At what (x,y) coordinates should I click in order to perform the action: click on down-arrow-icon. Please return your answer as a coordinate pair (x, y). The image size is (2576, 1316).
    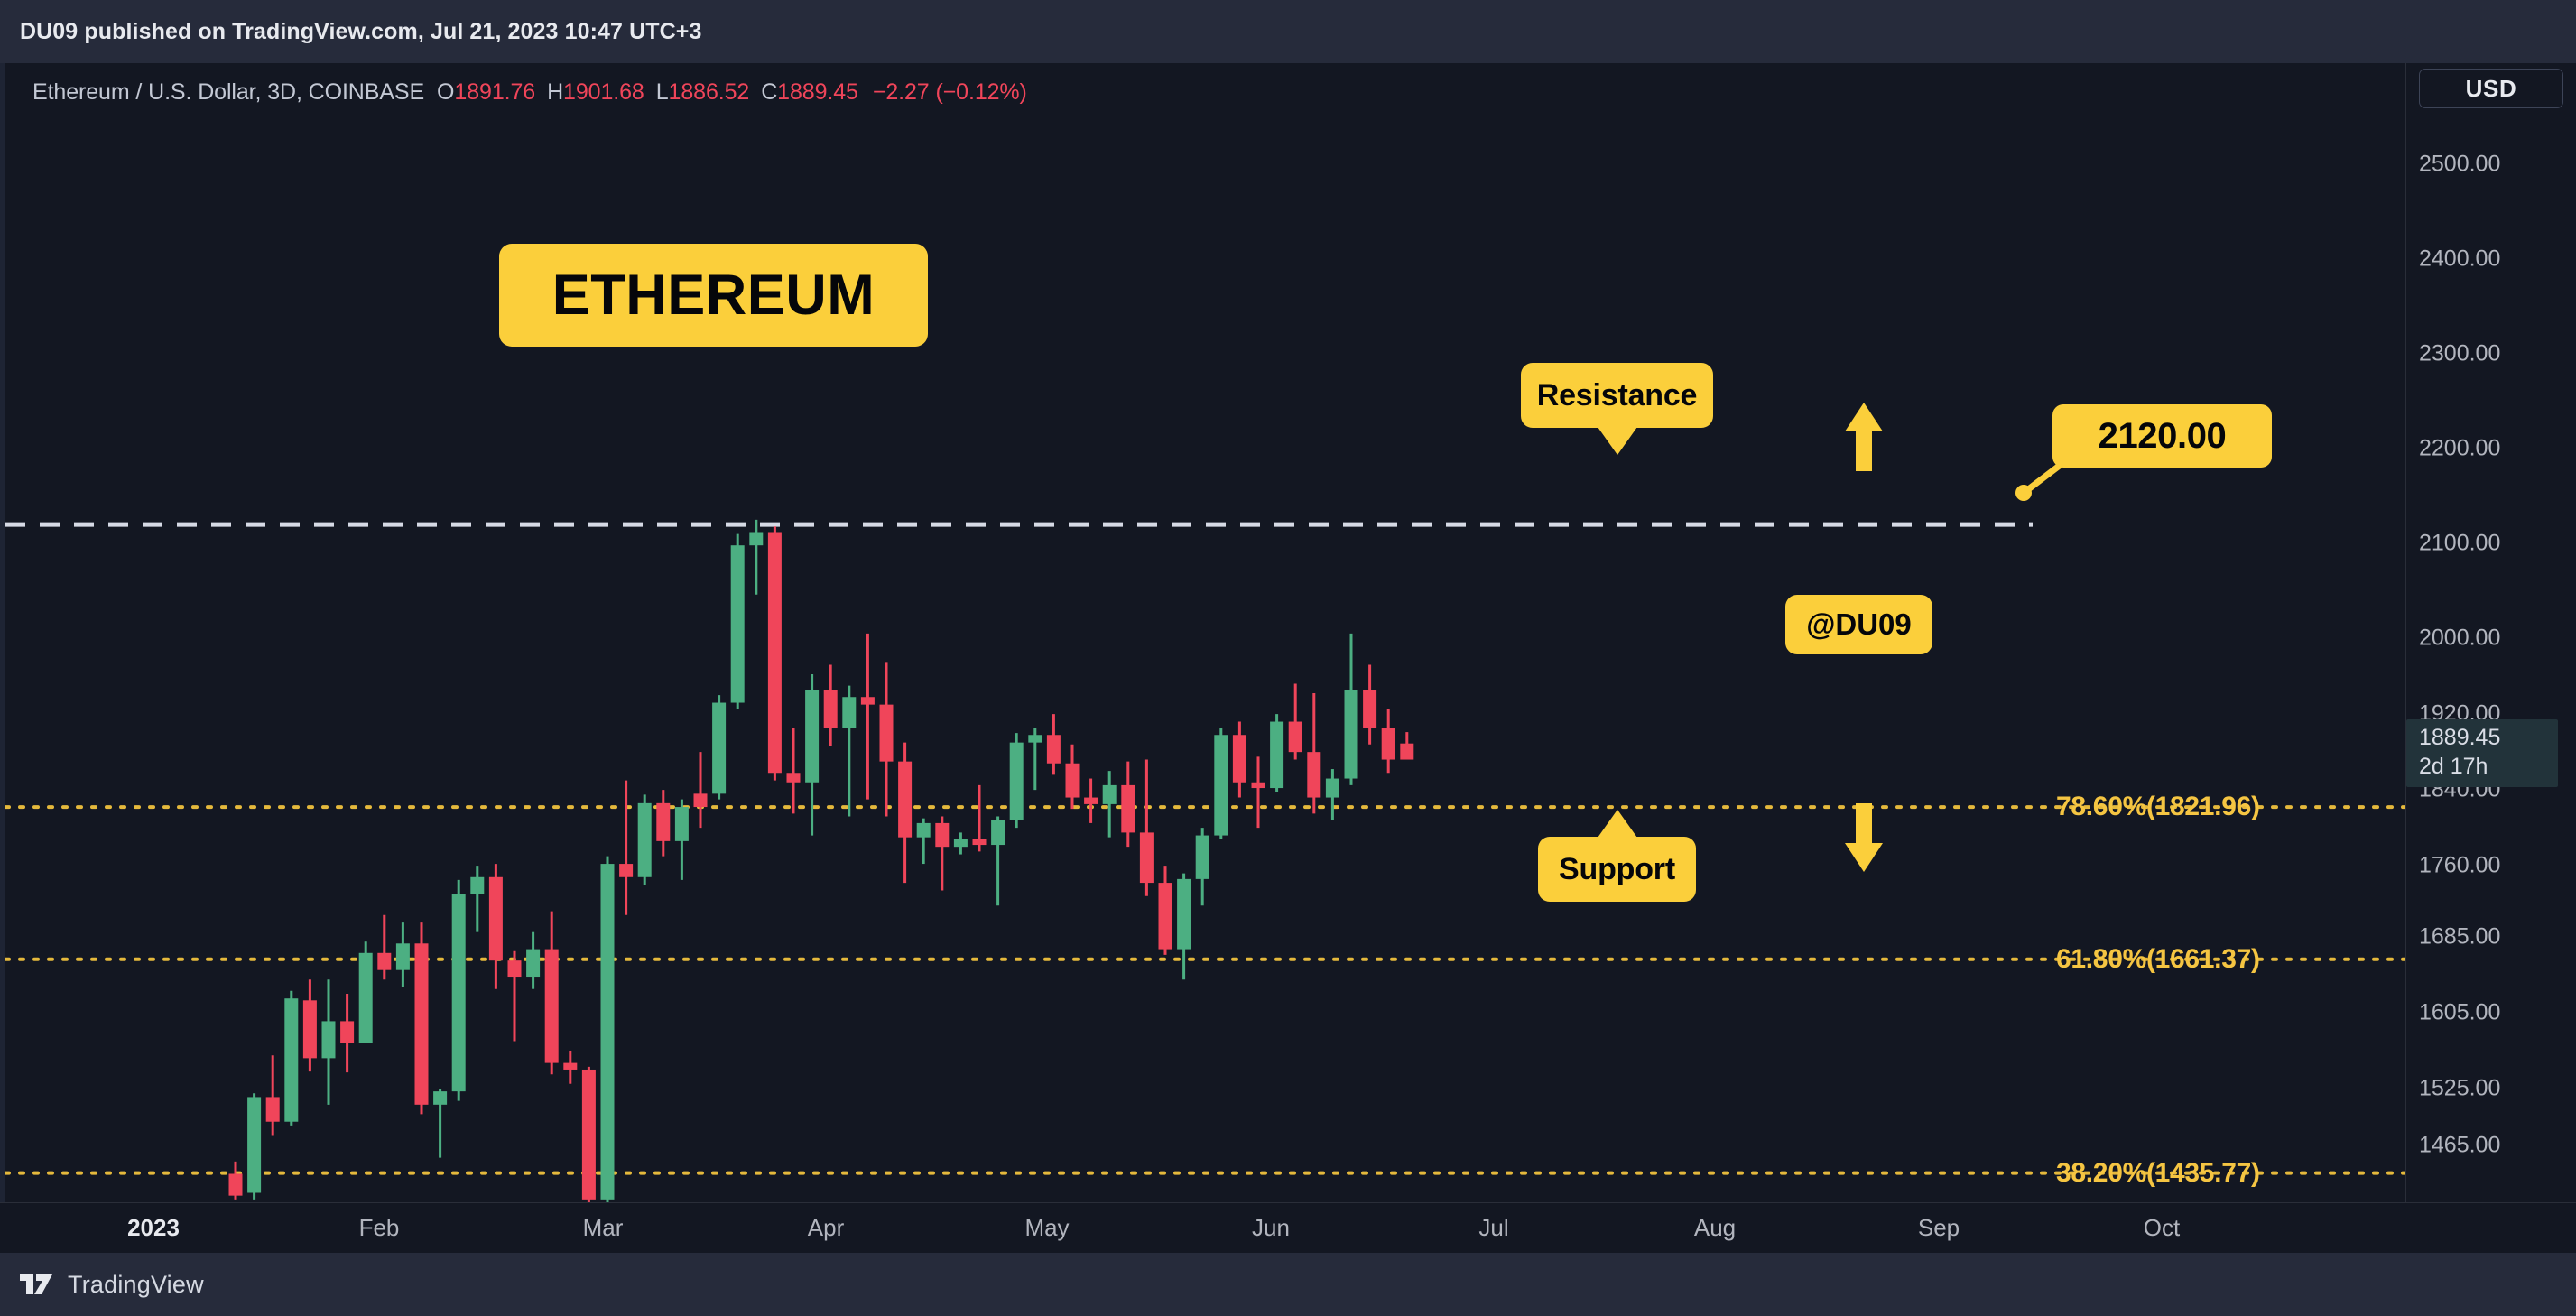
    Looking at the image, I should click on (1864, 837).